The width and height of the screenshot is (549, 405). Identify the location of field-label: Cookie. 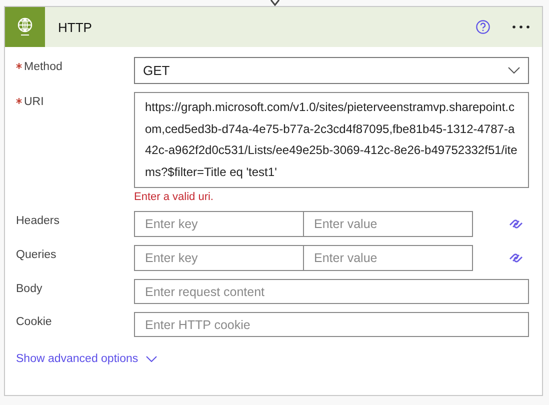
(34, 322).